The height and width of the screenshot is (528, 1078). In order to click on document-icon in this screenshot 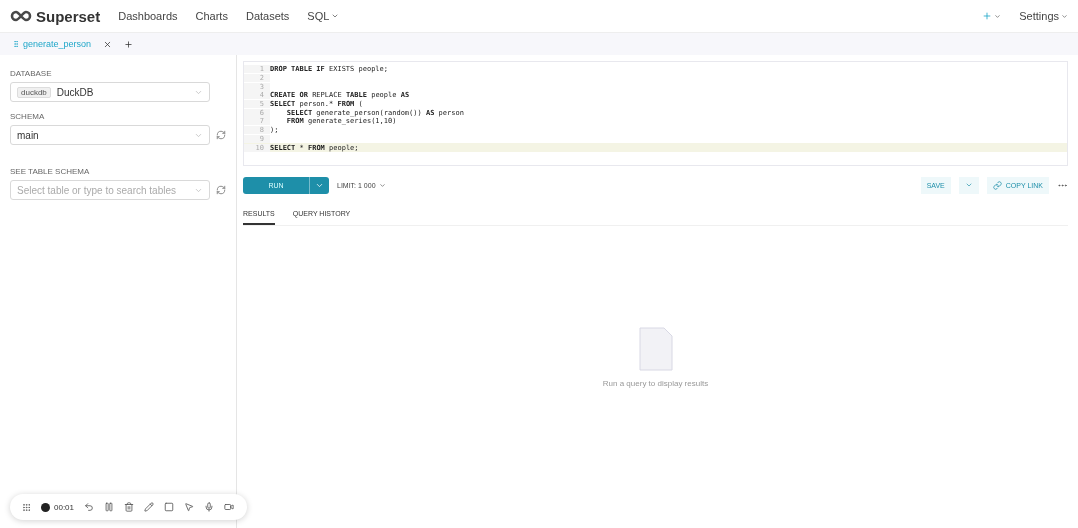, I will do `click(655, 348)`.